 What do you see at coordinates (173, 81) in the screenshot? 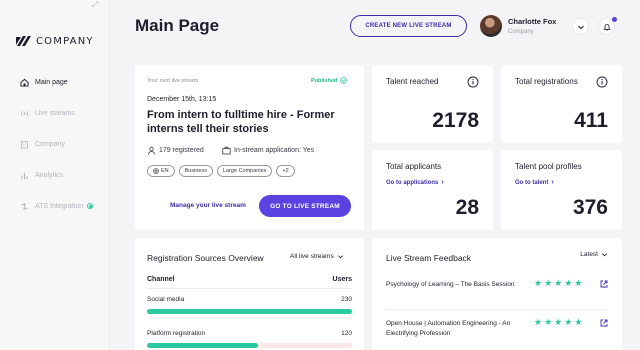
I see `next-stream-label: Your next live stream` at bounding box center [173, 81].